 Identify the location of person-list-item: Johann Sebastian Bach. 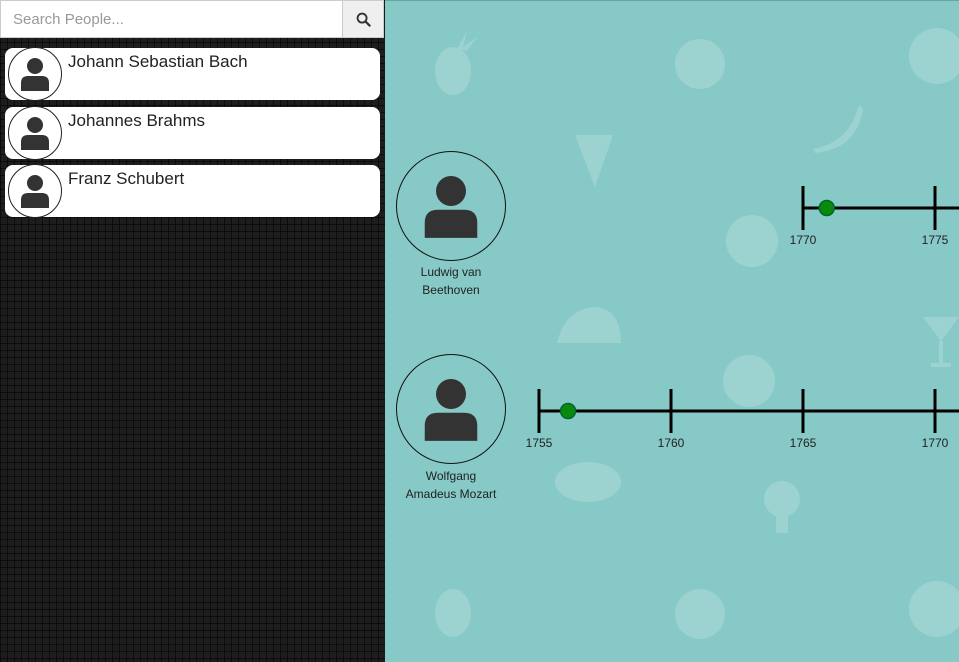
(192, 74).